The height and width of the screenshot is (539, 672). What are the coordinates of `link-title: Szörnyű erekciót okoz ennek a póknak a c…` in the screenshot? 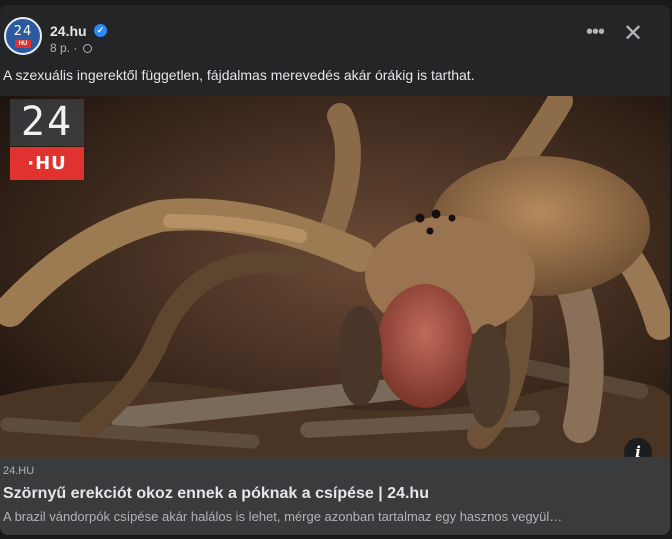 It's located at (216, 494).